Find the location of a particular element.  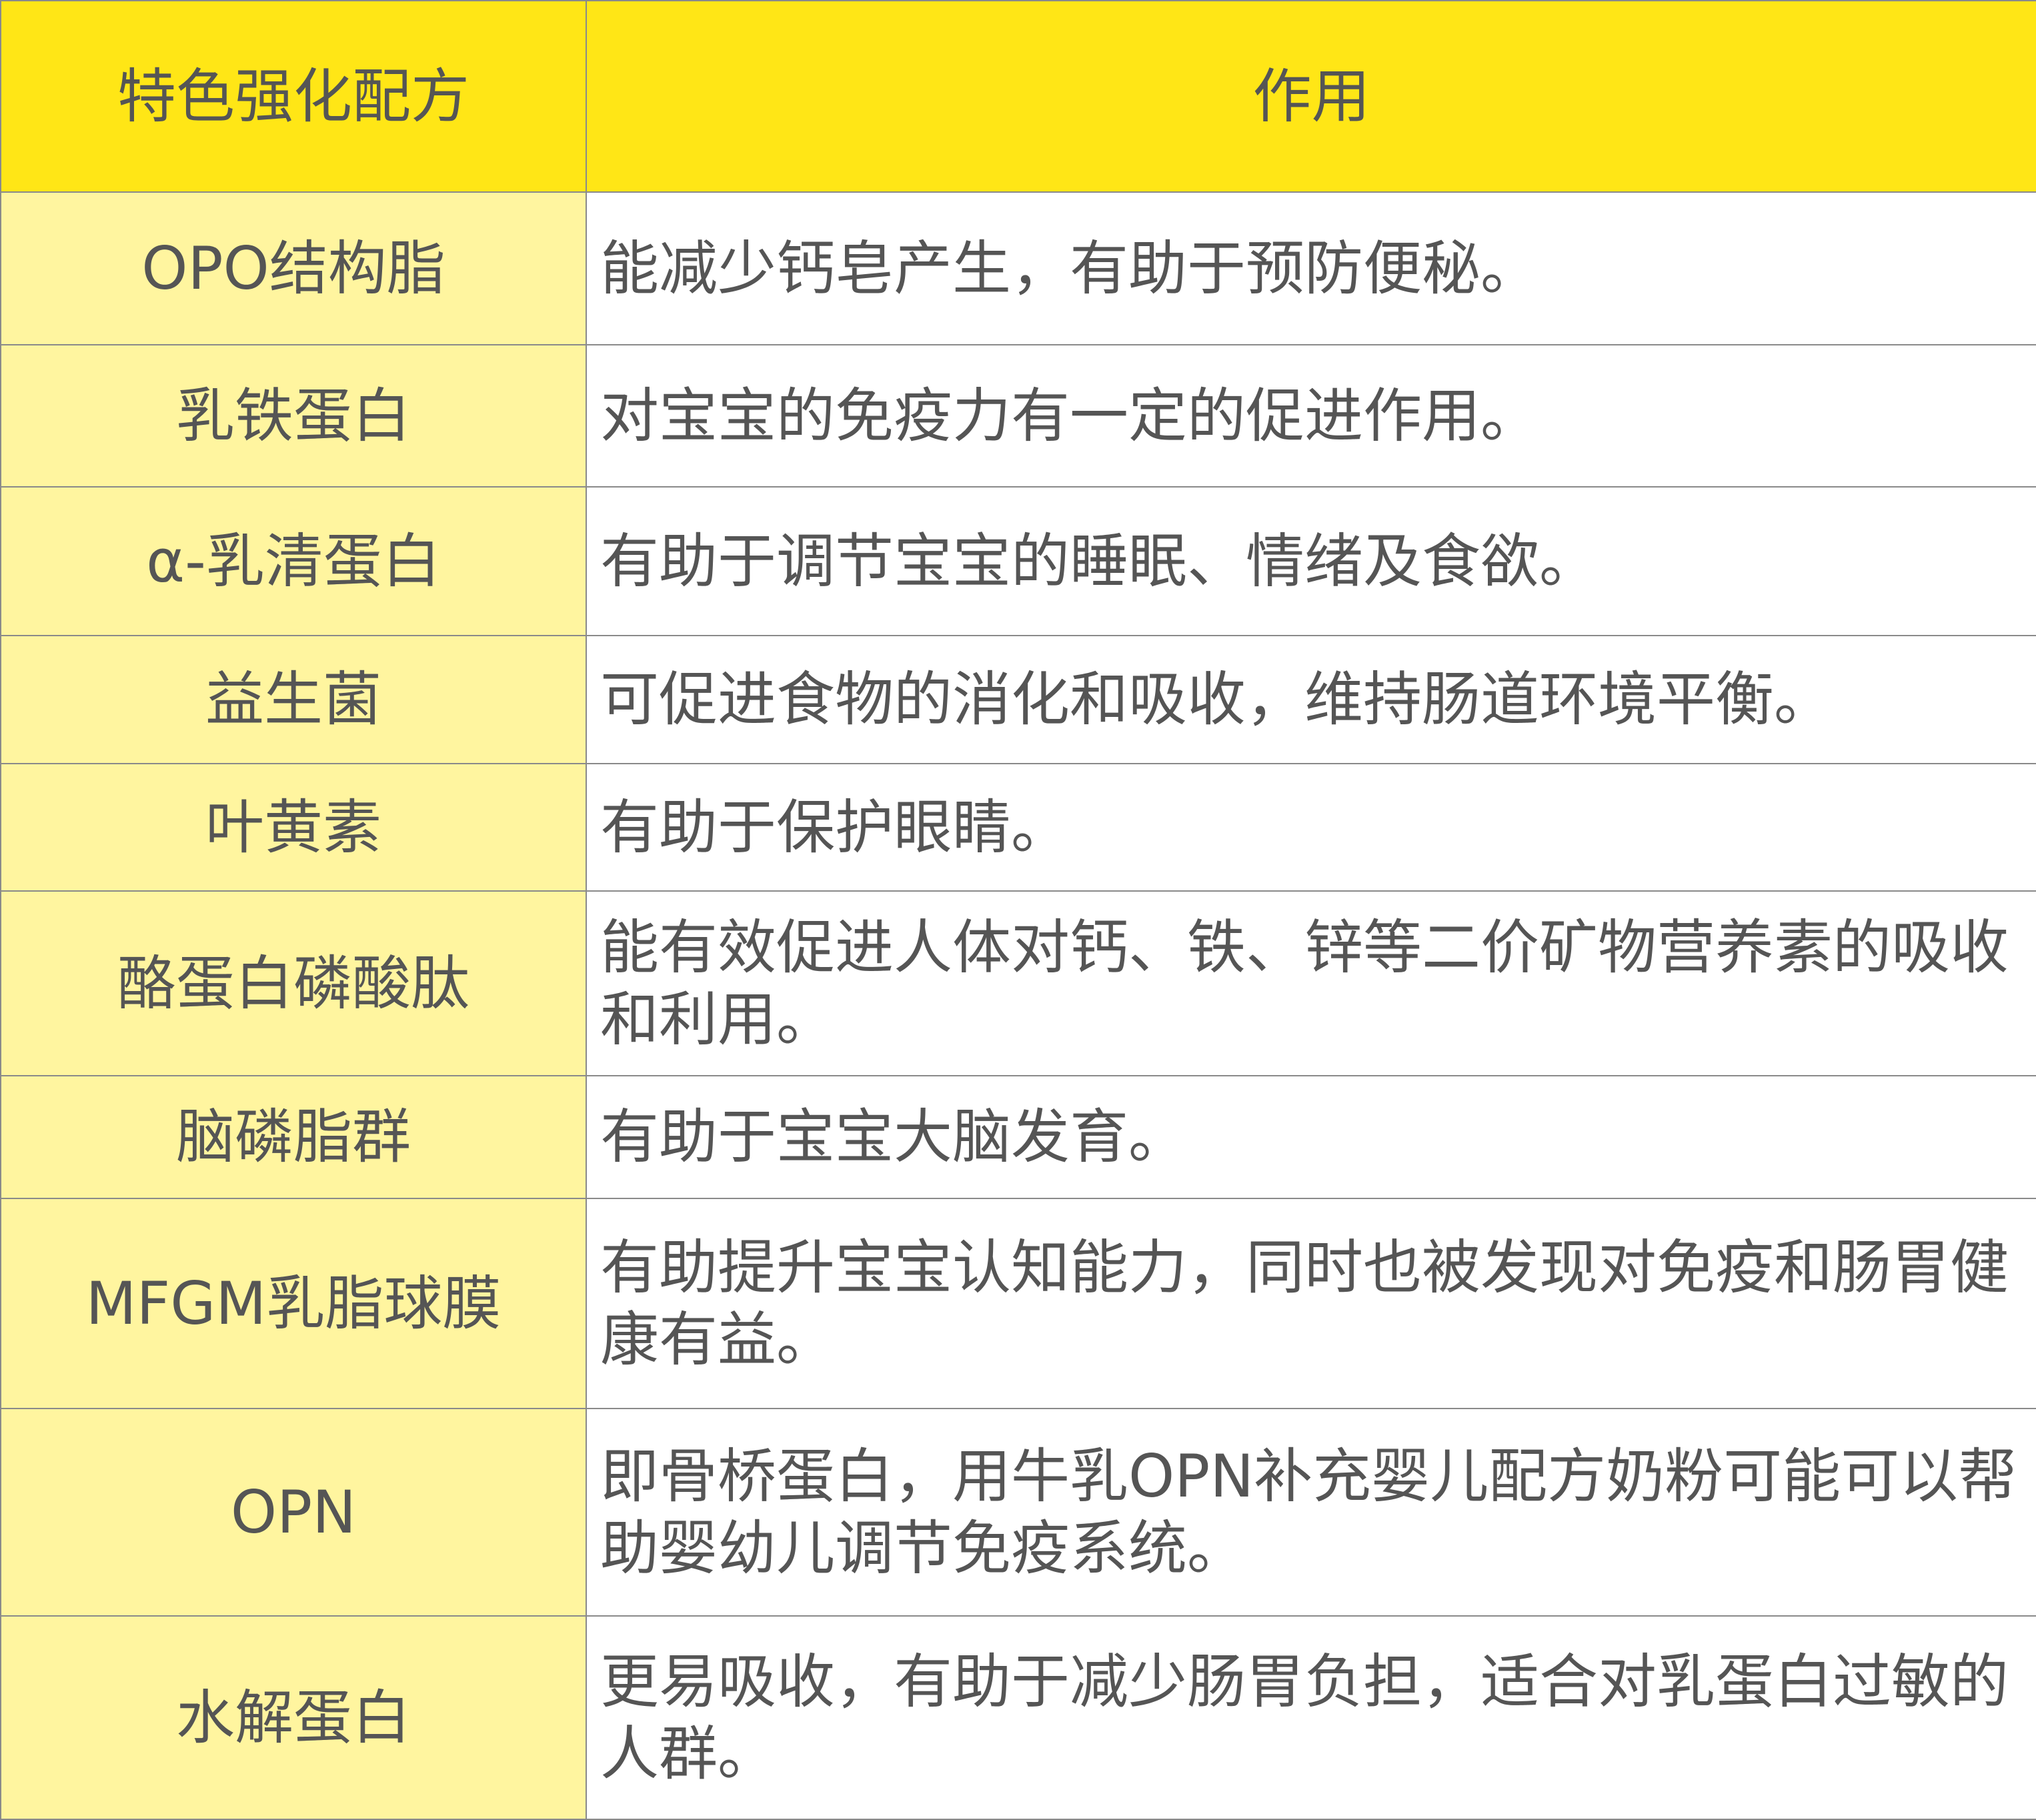

formula-effect: 有助于保护眼睛。 is located at coordinates (1311, 828).